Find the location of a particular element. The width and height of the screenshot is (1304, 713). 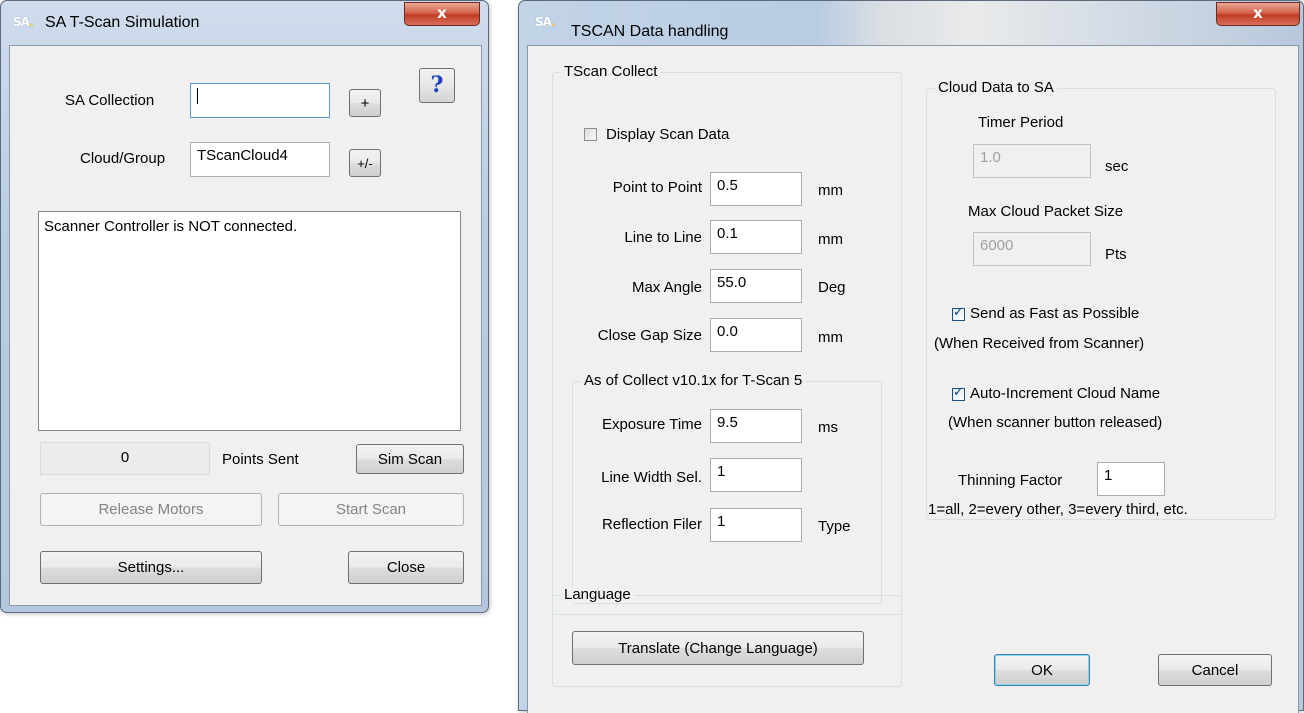

reflection-filter-label: Reflection Filer is located at coordinates (651, 524).